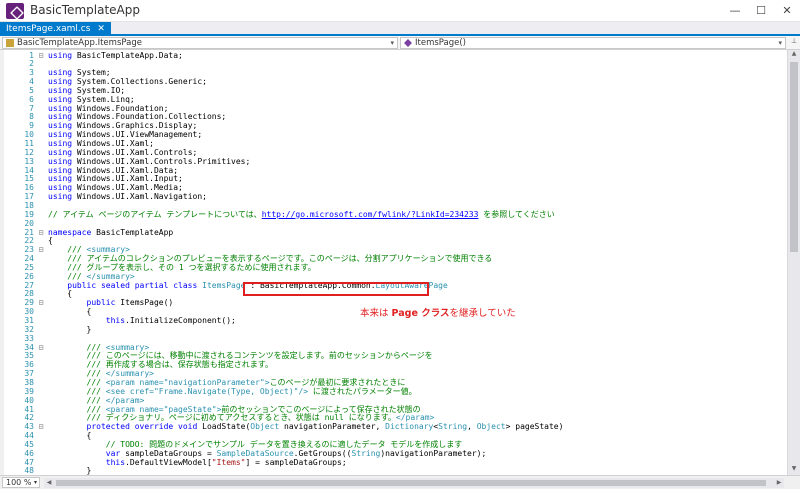 Image resolution: width=800 pixels, height=489 pixels. What do you see at coordinates (593, 43) in the screenshot?
I see `member-dropdown: ItemsPage() ▾` at bounding box center [593, 43].